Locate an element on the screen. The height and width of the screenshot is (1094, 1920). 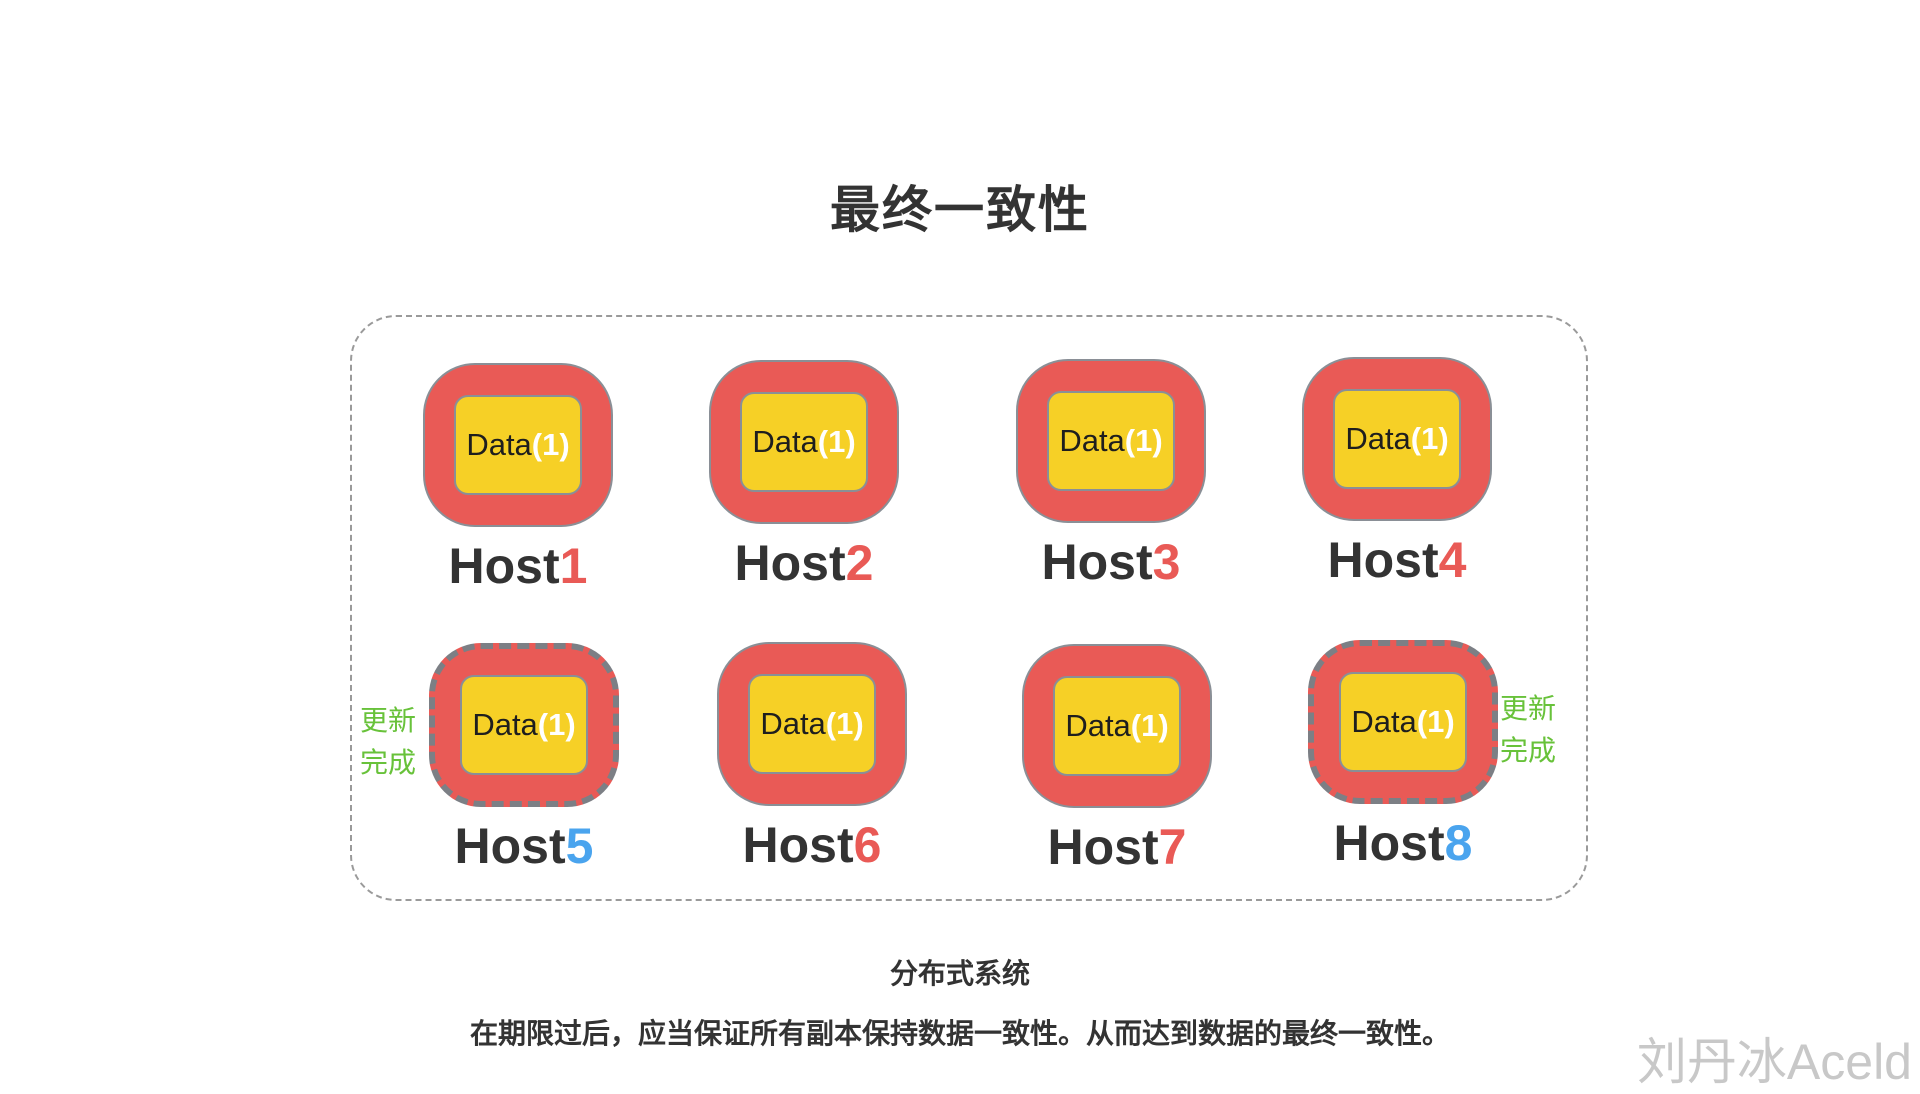
update-complete-note-left: 更新 完成 is located at coordinates (388, 742).